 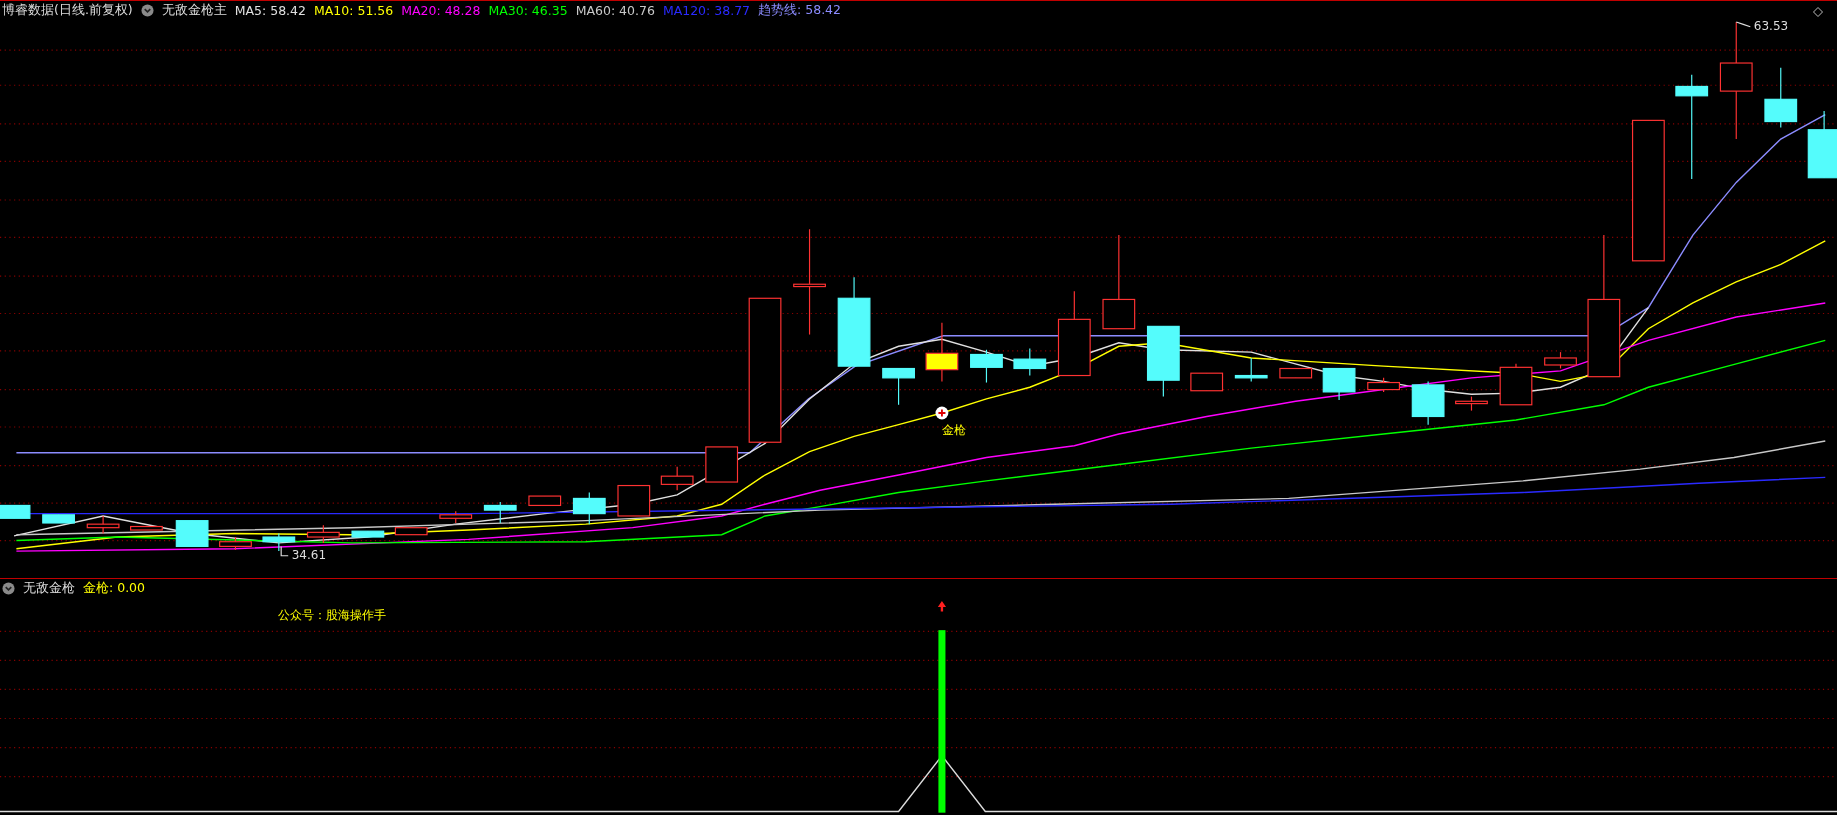 What do you see at coordinates (67, 10) in the screenshot?
I see `stock-title: 博睿数据(日线.前复权)` at bounding box center [67, 10].